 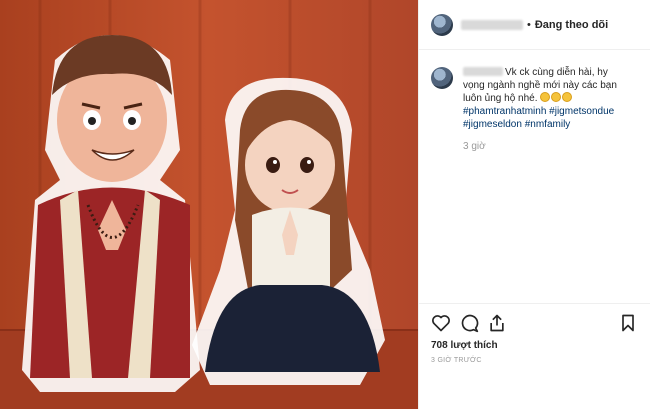 What do you see at coordinates (534, 325) in the screenshot?
I see `action-bar` at bounding box center [534, 325].